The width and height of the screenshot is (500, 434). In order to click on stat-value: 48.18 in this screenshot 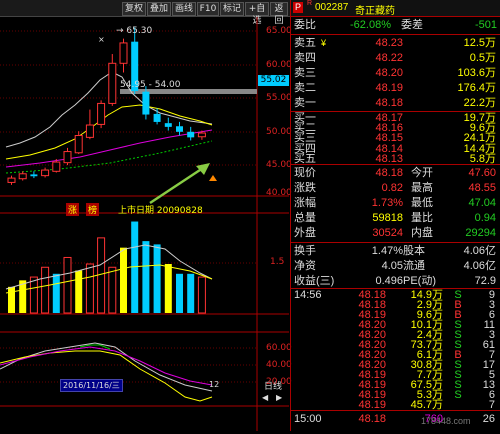, I will do `click(389, 173)`.